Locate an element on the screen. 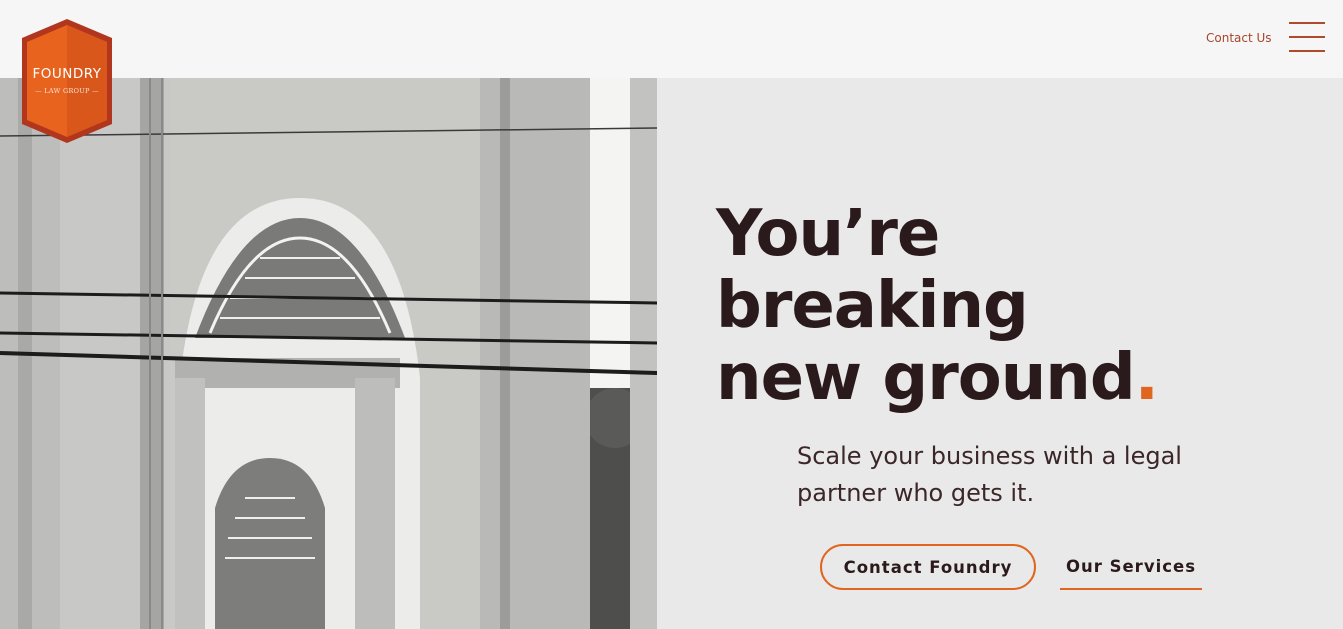  hero-headline: You’re breaking new ground. is located at coordinates (996, 306).